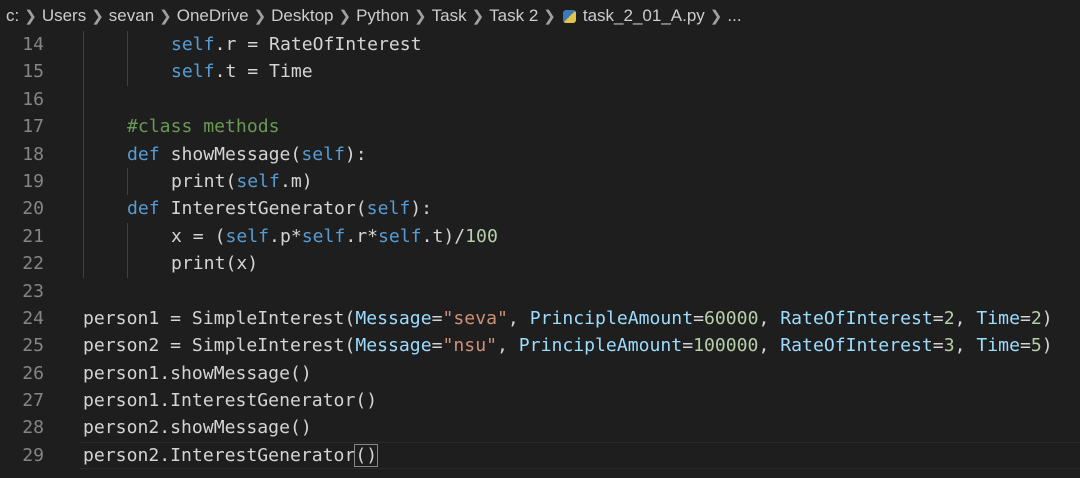  Describe the element at coordinates (279, 208) in the screenshot. I see `code-text: def InterestGenerator(self):` at that location.